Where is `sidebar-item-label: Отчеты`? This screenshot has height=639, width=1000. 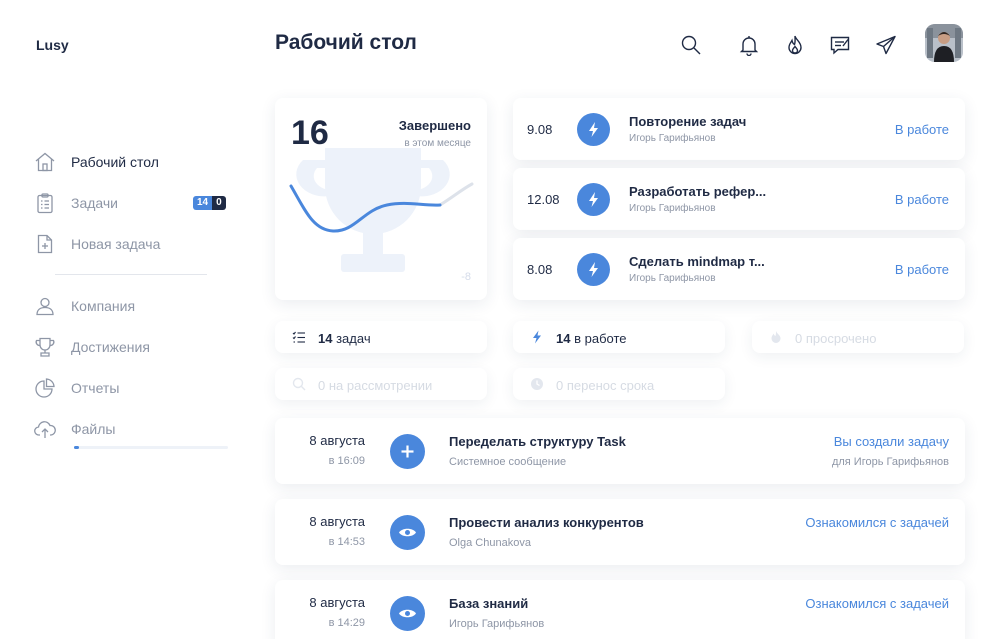 sidebar-item-label: Отчеты is located at coordinates (95, 388).